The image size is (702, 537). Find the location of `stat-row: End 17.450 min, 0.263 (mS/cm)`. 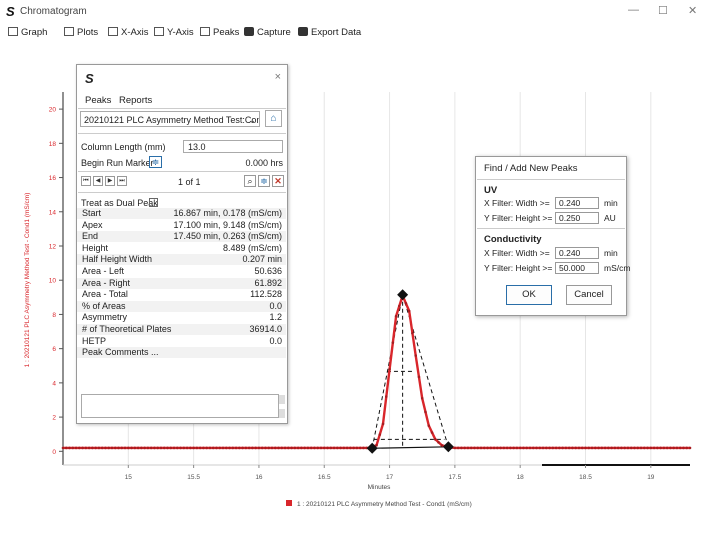

stat-row: End 17.450 min, 0.263 (mS/cm) is located at coordinates (181, 237).